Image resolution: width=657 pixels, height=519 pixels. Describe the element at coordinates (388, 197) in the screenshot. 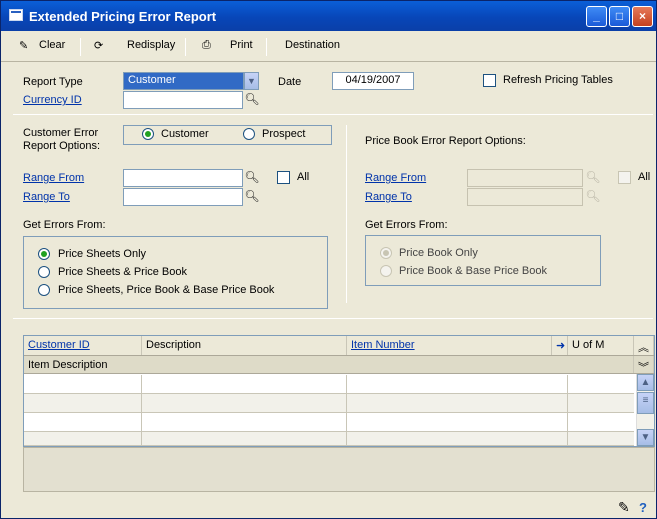

I see `price-book-range-to-link: Range To` at that location.